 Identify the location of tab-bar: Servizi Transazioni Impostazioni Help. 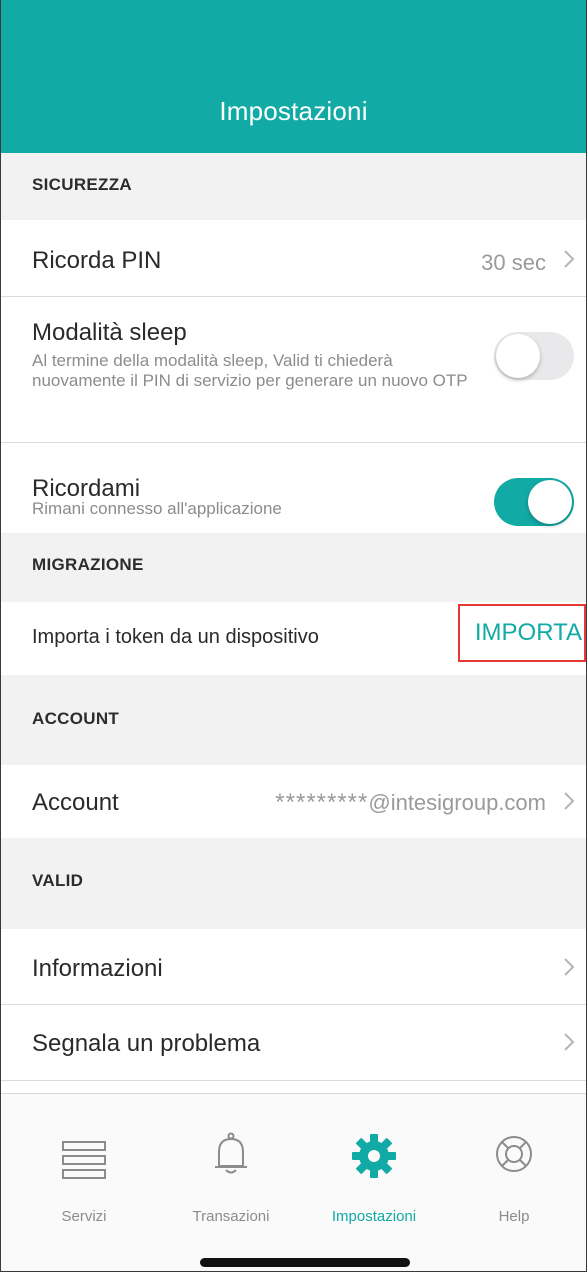
(293, 1182).